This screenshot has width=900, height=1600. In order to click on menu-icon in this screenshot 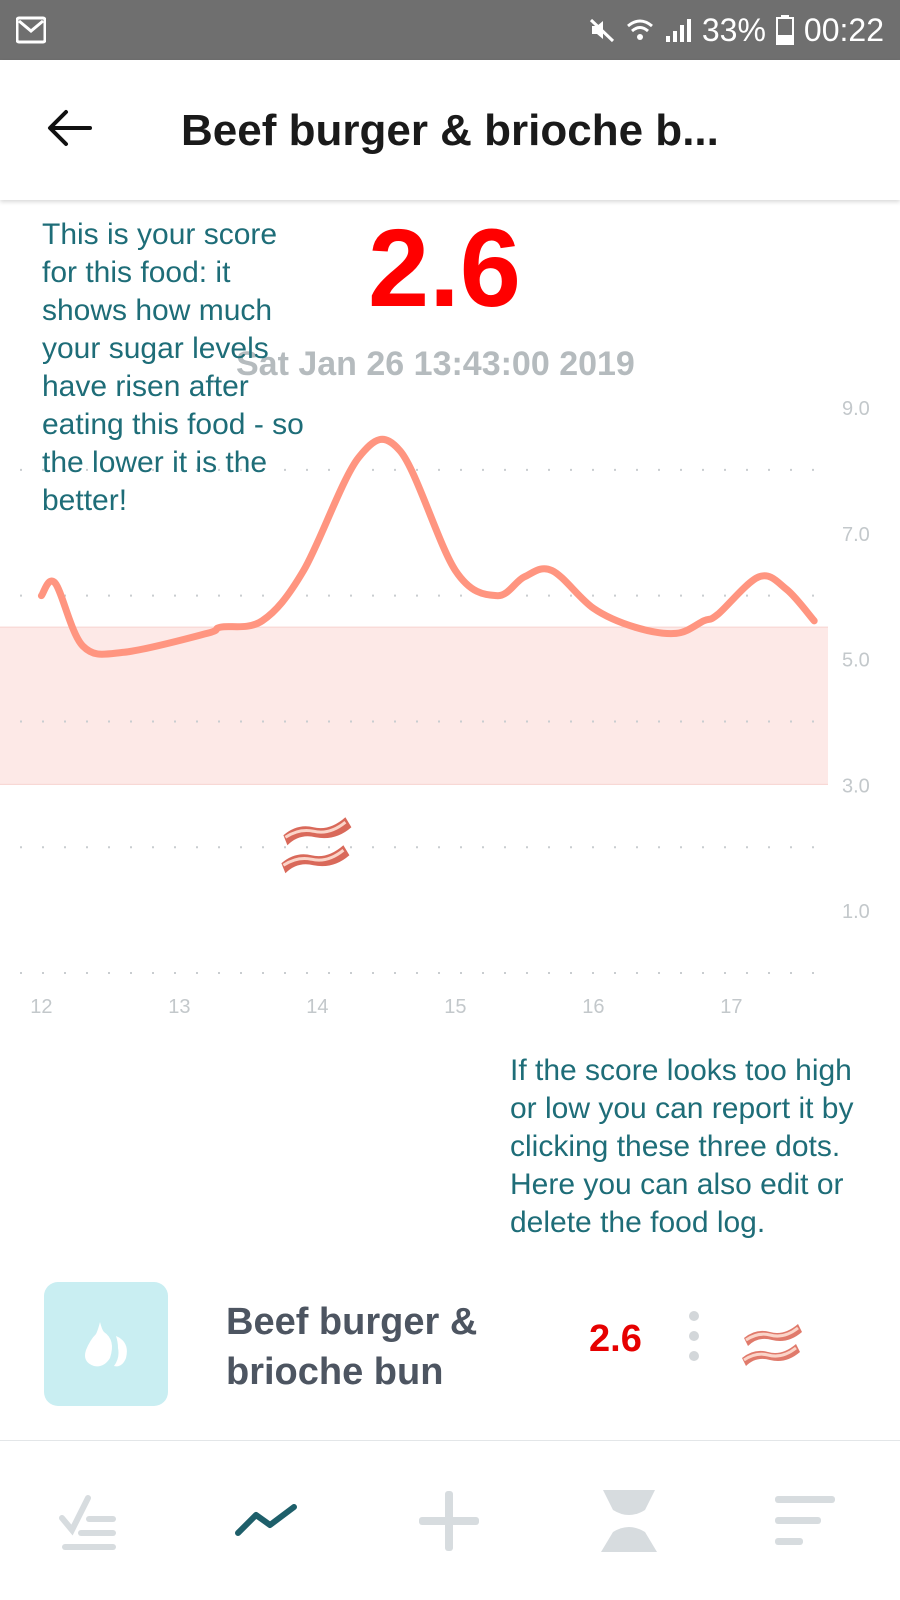, I will do `click(805, 1520)`.